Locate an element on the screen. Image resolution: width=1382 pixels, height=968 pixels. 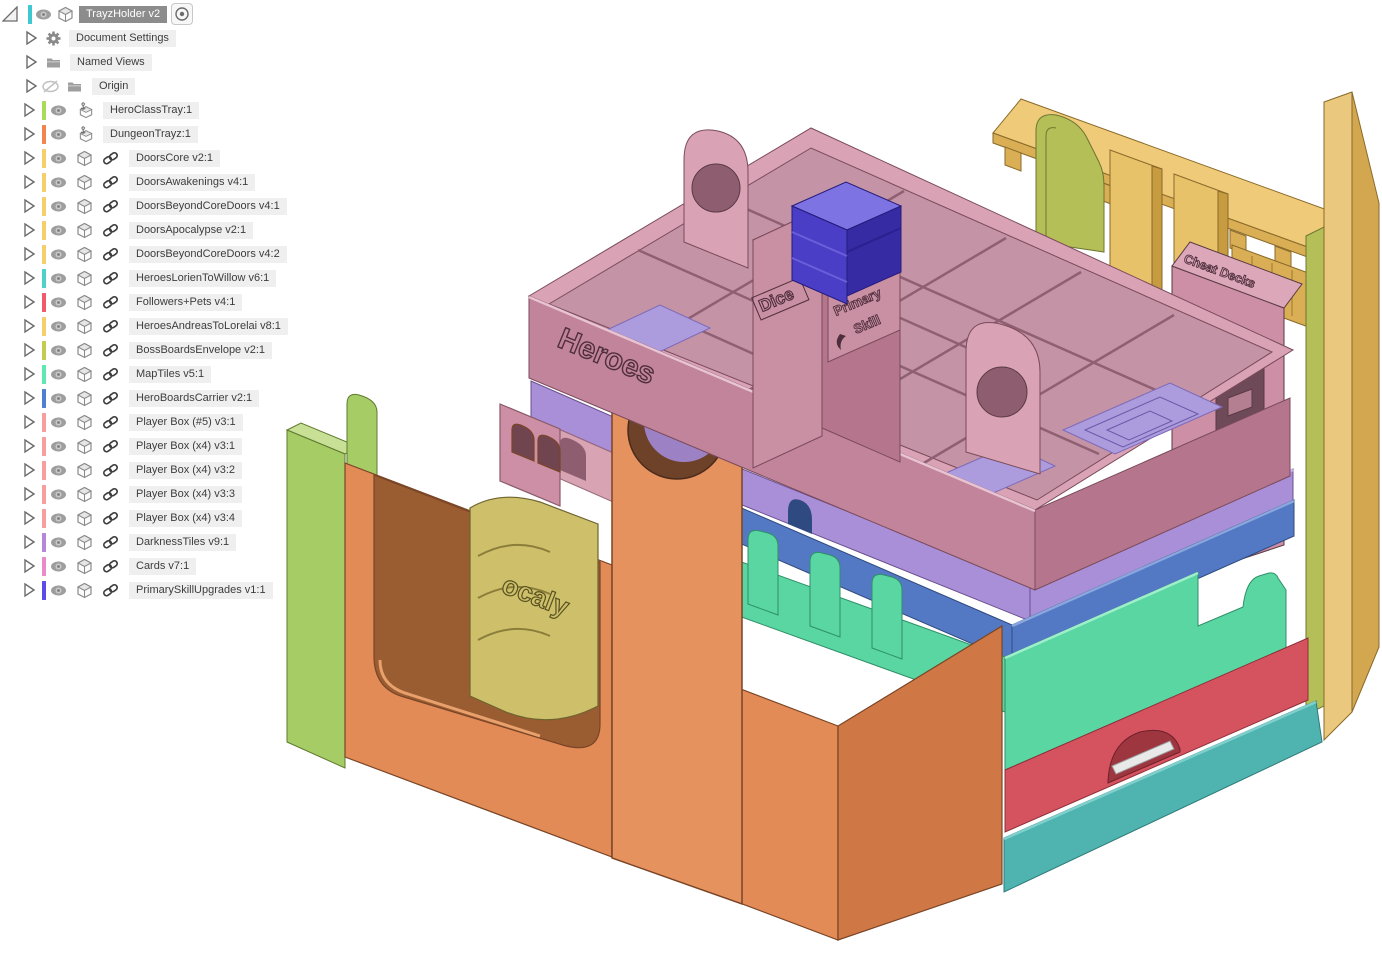
root-document-title: TrayzHolder v2 is located at coordinates (123, 14).